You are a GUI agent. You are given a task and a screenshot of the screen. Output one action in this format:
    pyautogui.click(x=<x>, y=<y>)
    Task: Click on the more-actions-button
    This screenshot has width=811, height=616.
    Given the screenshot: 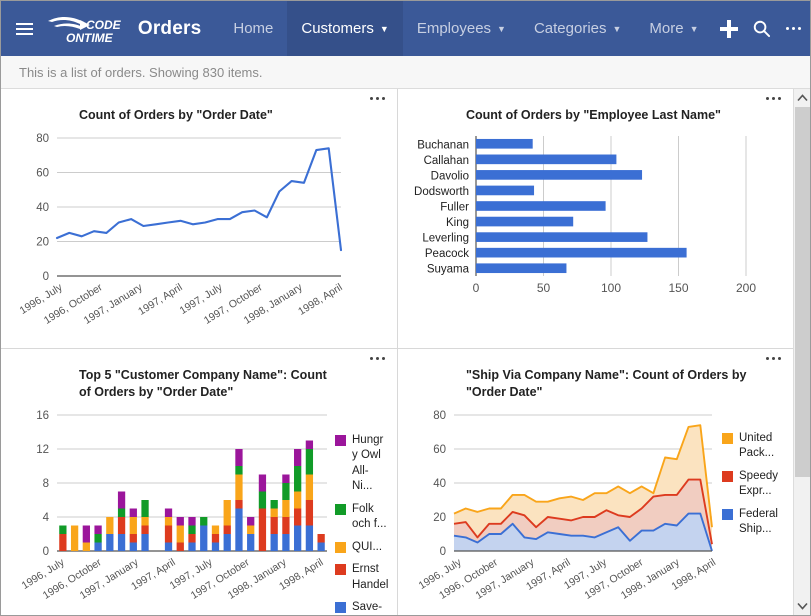 What is the action you would take?
    pyautogui.click(x=794, y=28)
    